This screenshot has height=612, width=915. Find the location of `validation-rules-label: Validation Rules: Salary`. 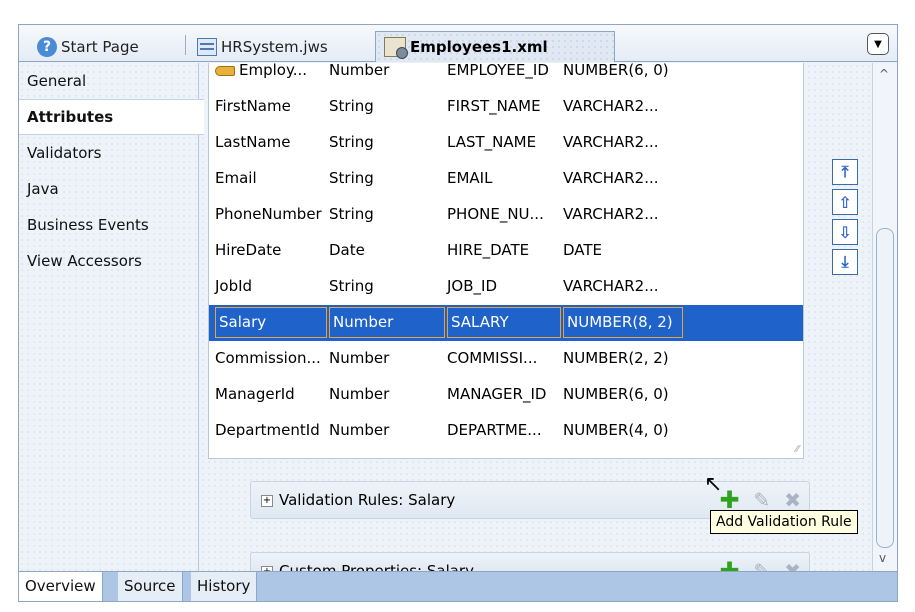

validation-rules-label: Validation Rules: Salary is located at coordinates (367, 500).